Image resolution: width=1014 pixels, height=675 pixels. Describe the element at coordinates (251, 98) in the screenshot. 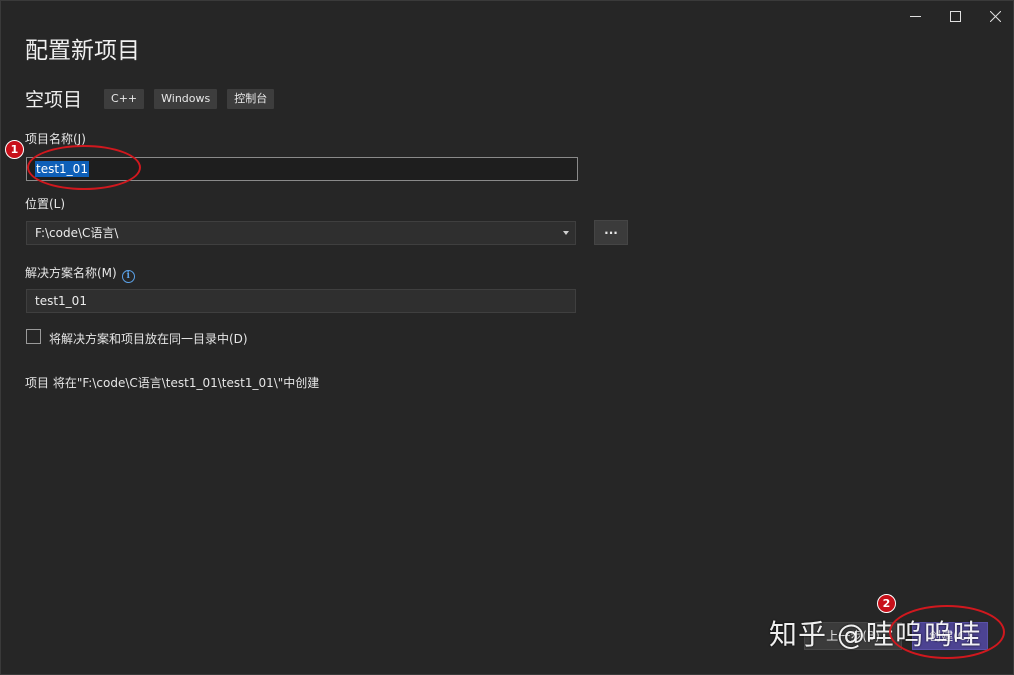

I see `tag-console: 控制台` at that location.